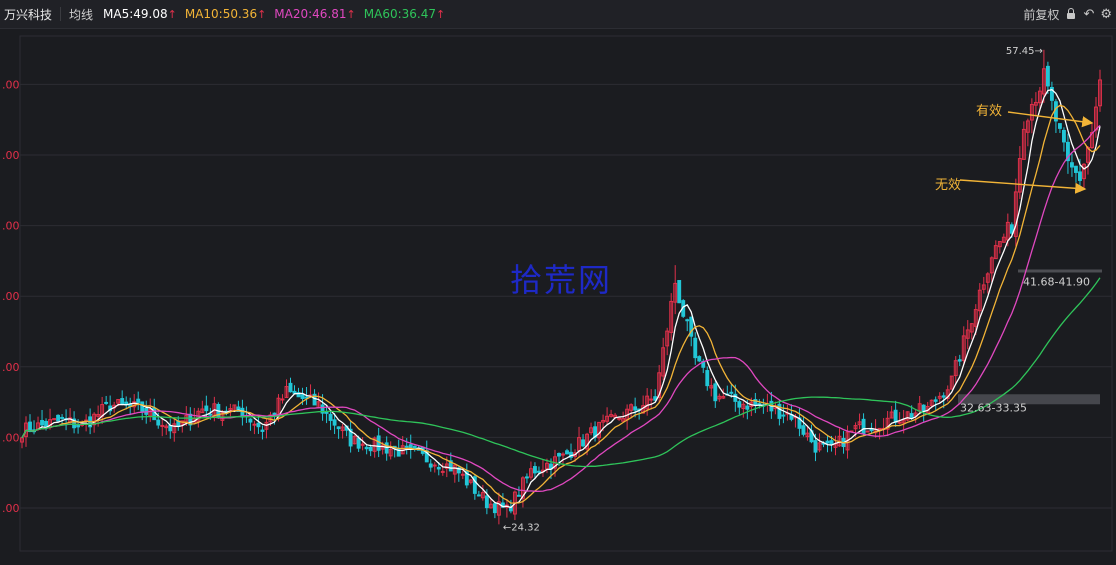  Describe the element at coordinates (81, 14) in the screenshot. I see `indicator-mode-button: 均线` at that location.